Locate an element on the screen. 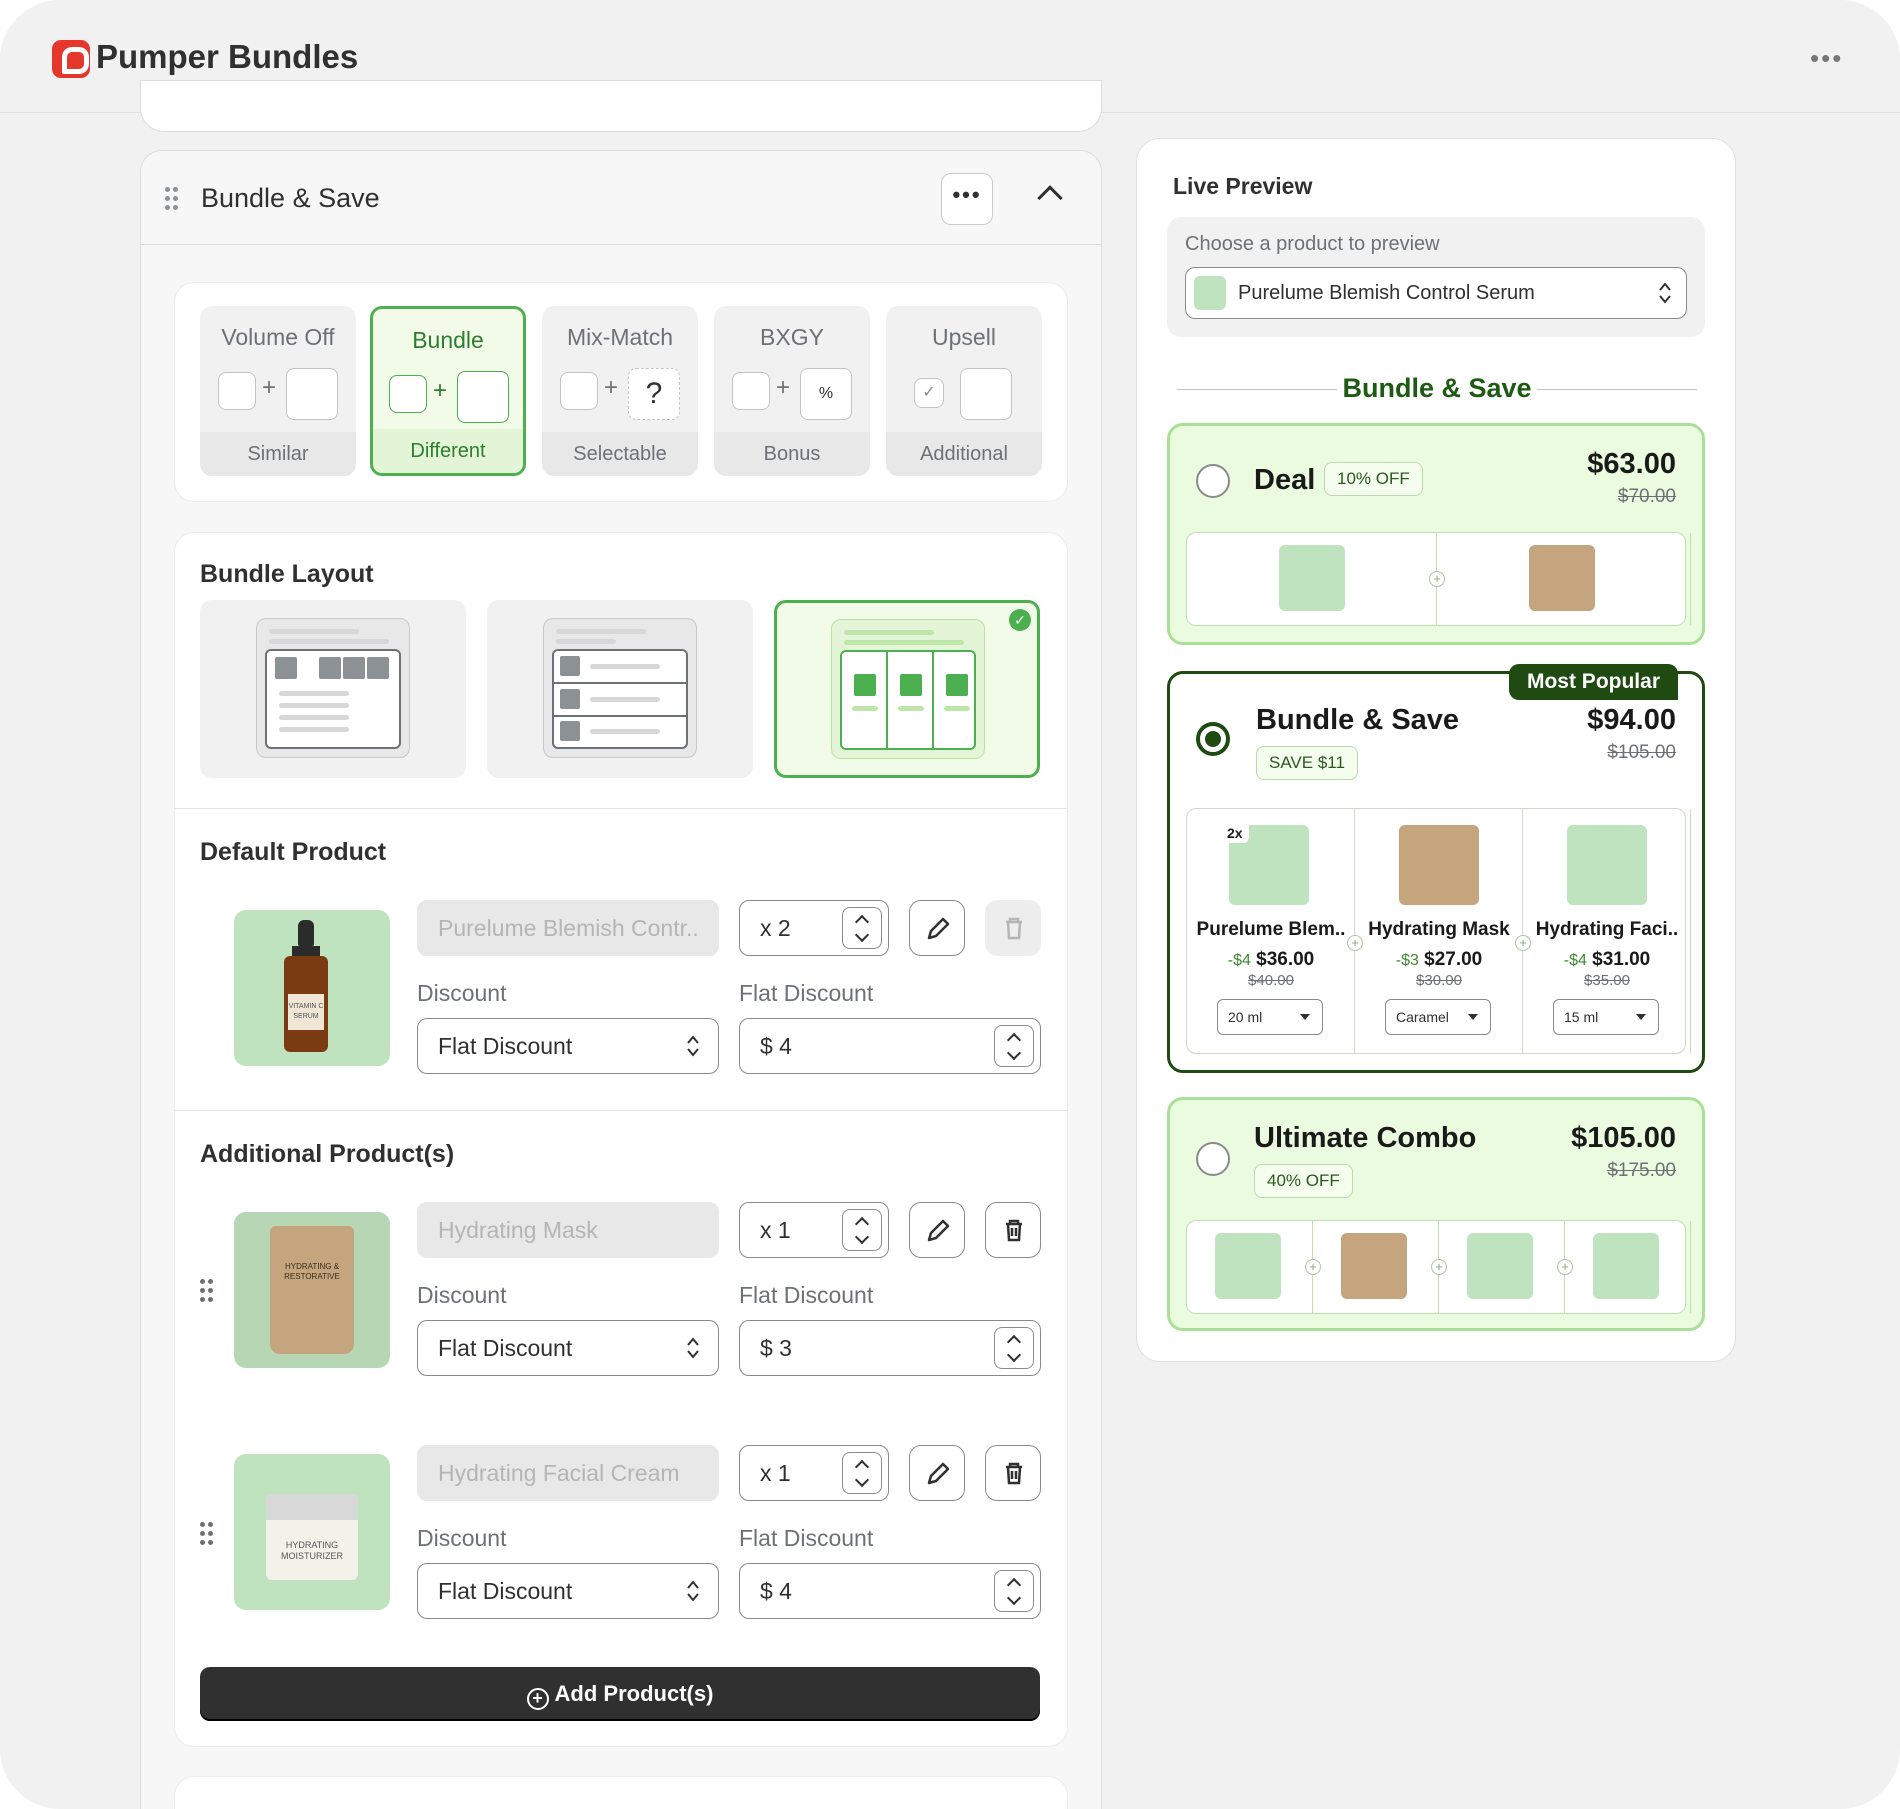 This screenshot has height=1809, width=1900. mask-discount-select: Flat Discount is located at coordinates (568, 1348).